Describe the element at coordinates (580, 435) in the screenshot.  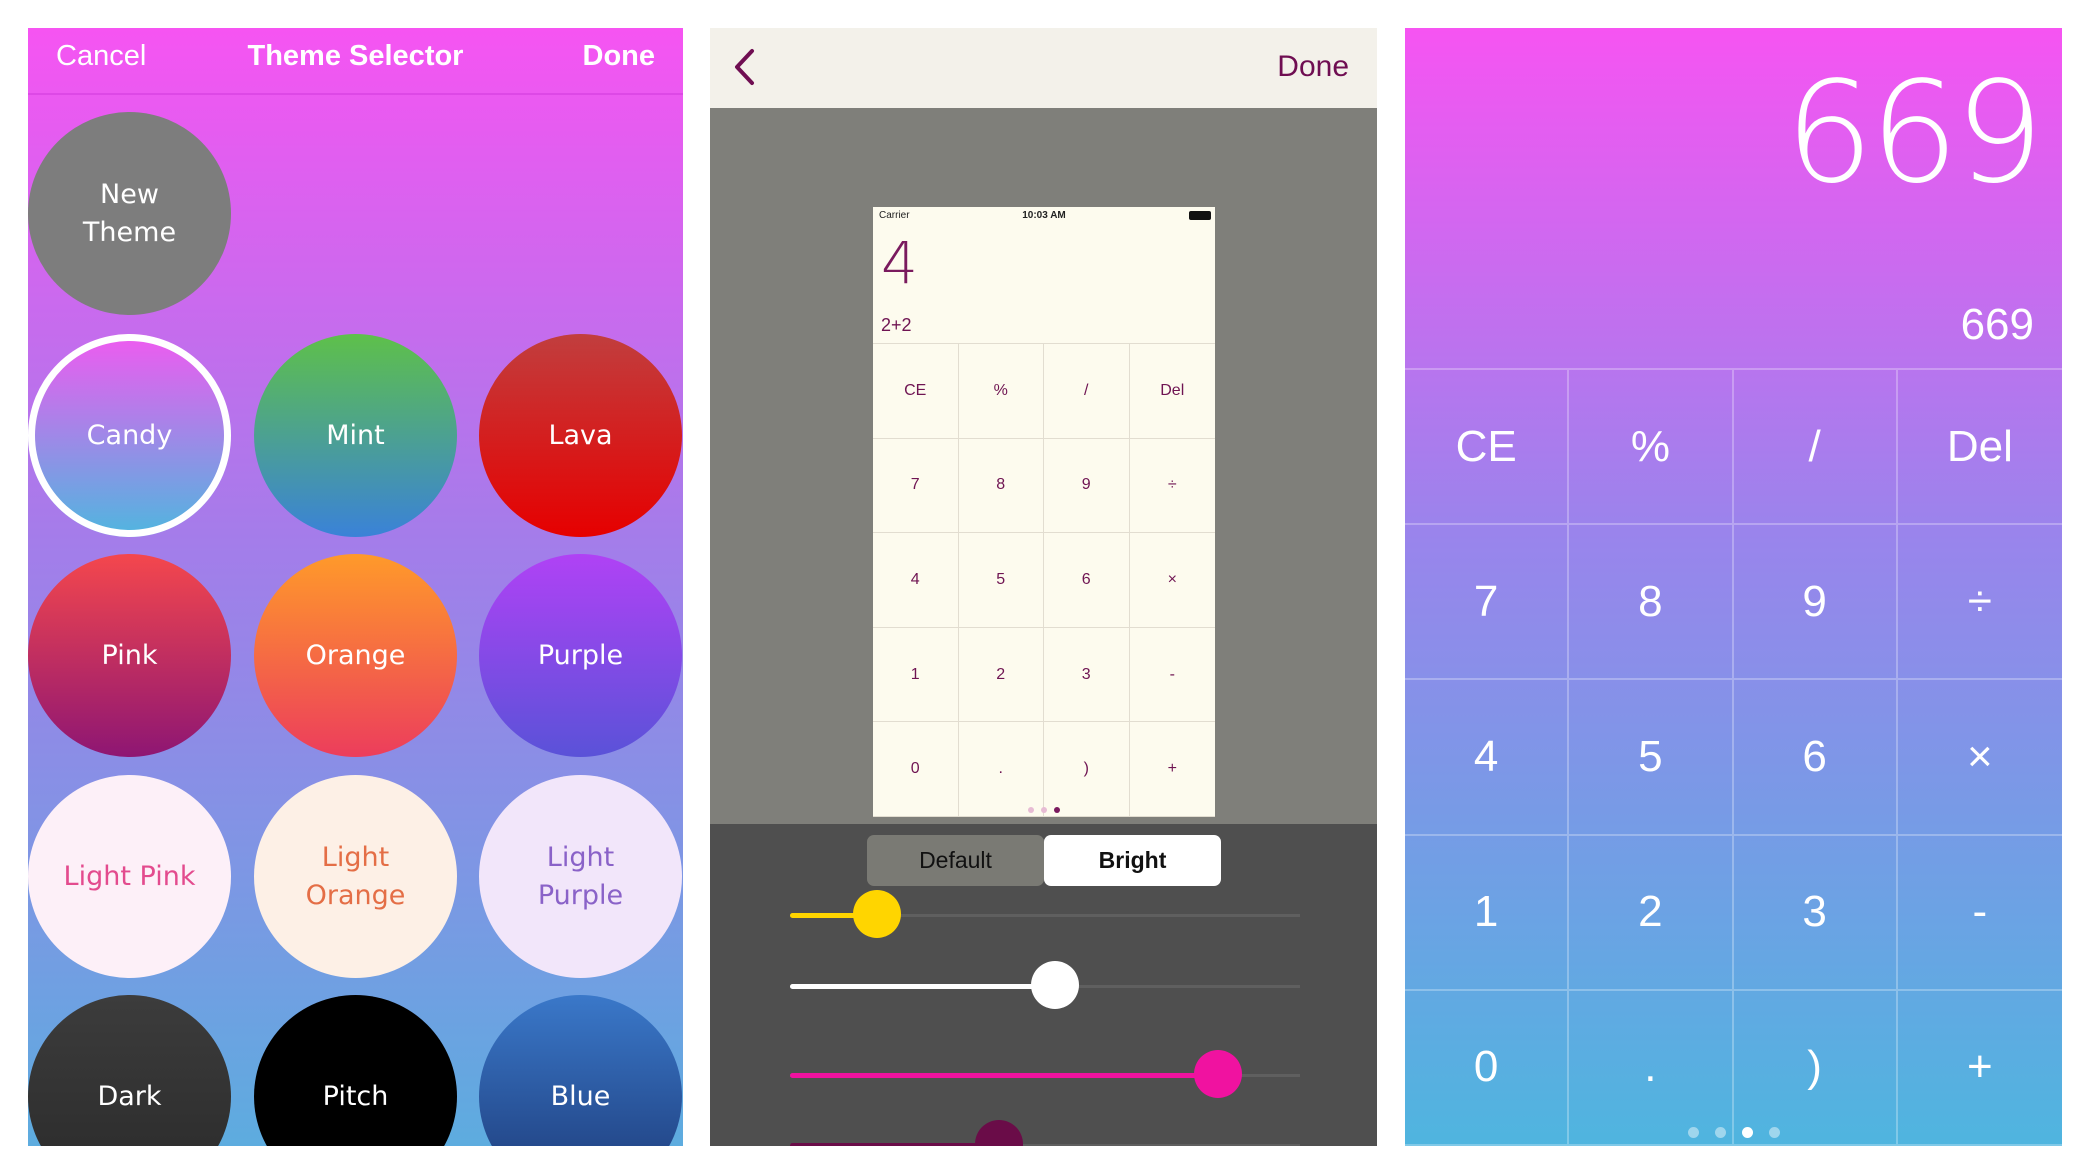
I see `theme-lava: Lava` at that location.